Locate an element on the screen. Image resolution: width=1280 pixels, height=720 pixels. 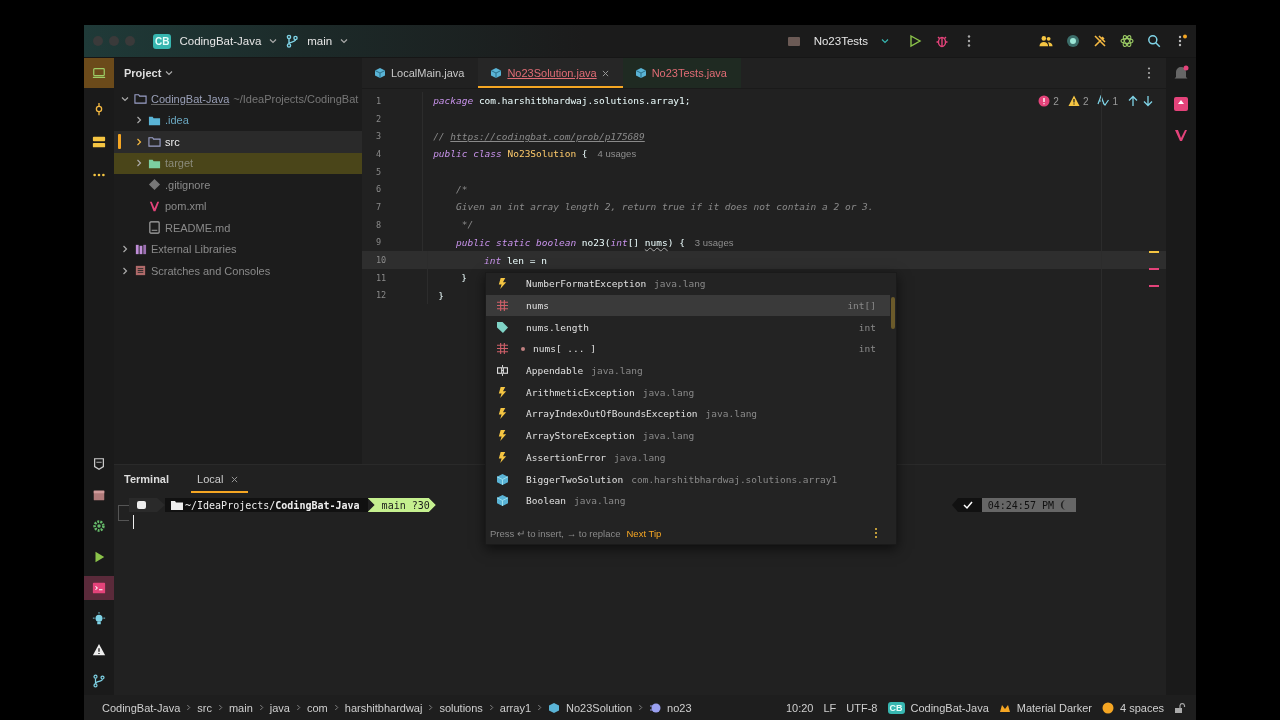
tree-item: .idea is located at coordinates (238, 120).